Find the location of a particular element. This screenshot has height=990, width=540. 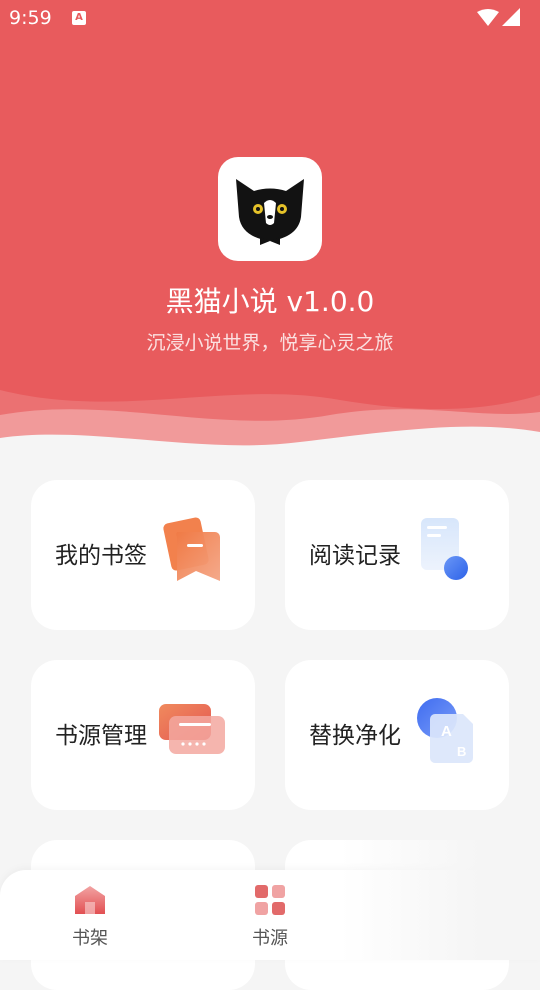

card-label: 替换净化 is located at coordinates (355, 736).